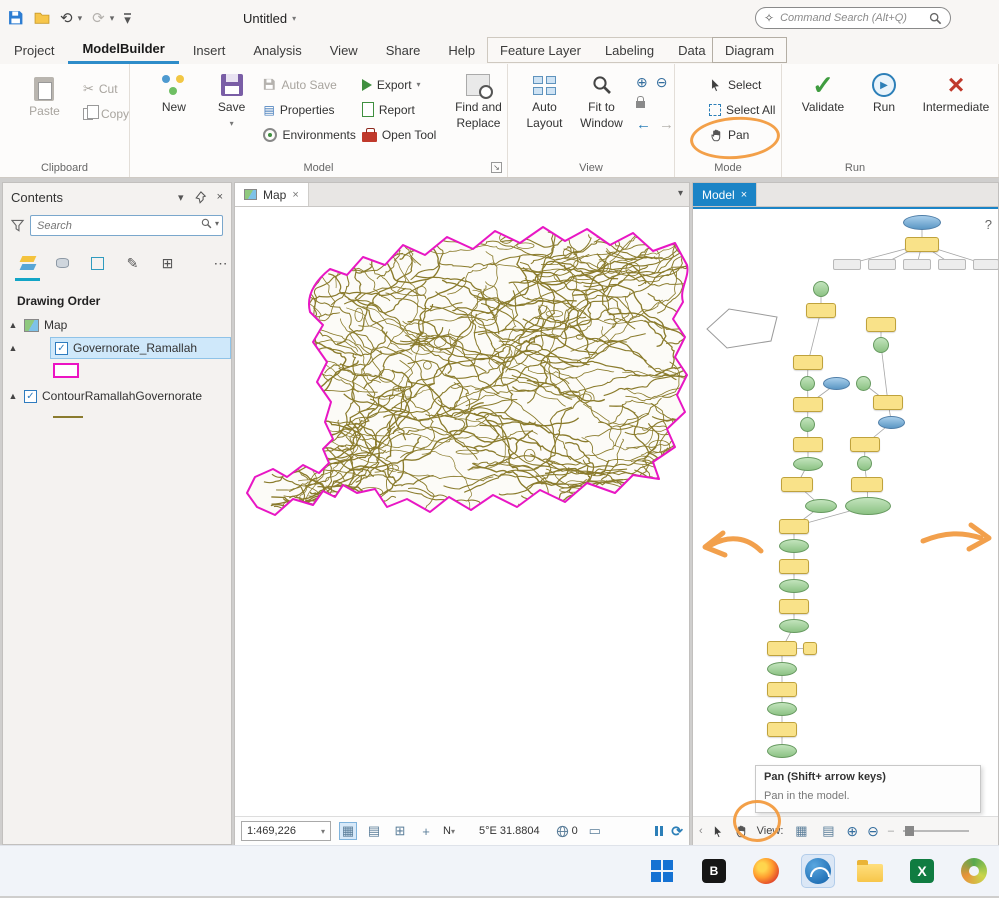  What do you see at coordinates (766, 871) in the screenshot?
I see `firefox-icon` at bounding box center [766, 871].